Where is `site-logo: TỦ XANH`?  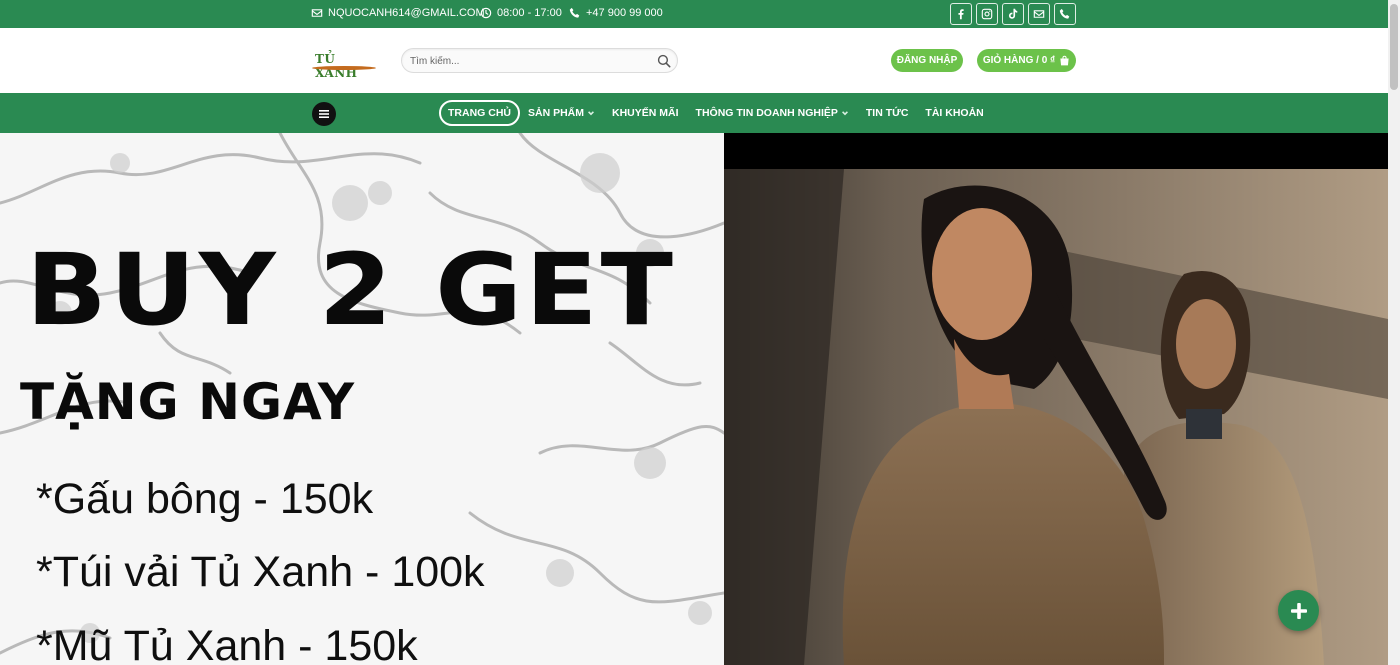
site-logo: TỦ XANH is located at coordinates (345, 66).